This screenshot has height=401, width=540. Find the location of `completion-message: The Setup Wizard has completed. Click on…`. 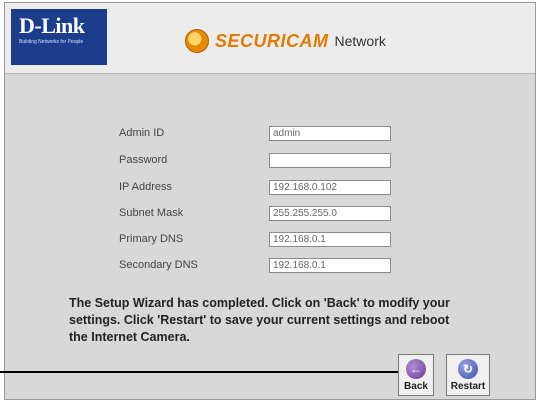

completion-message: The Setup Wizard has completed. Click on… is located at coordinates (259, 320).